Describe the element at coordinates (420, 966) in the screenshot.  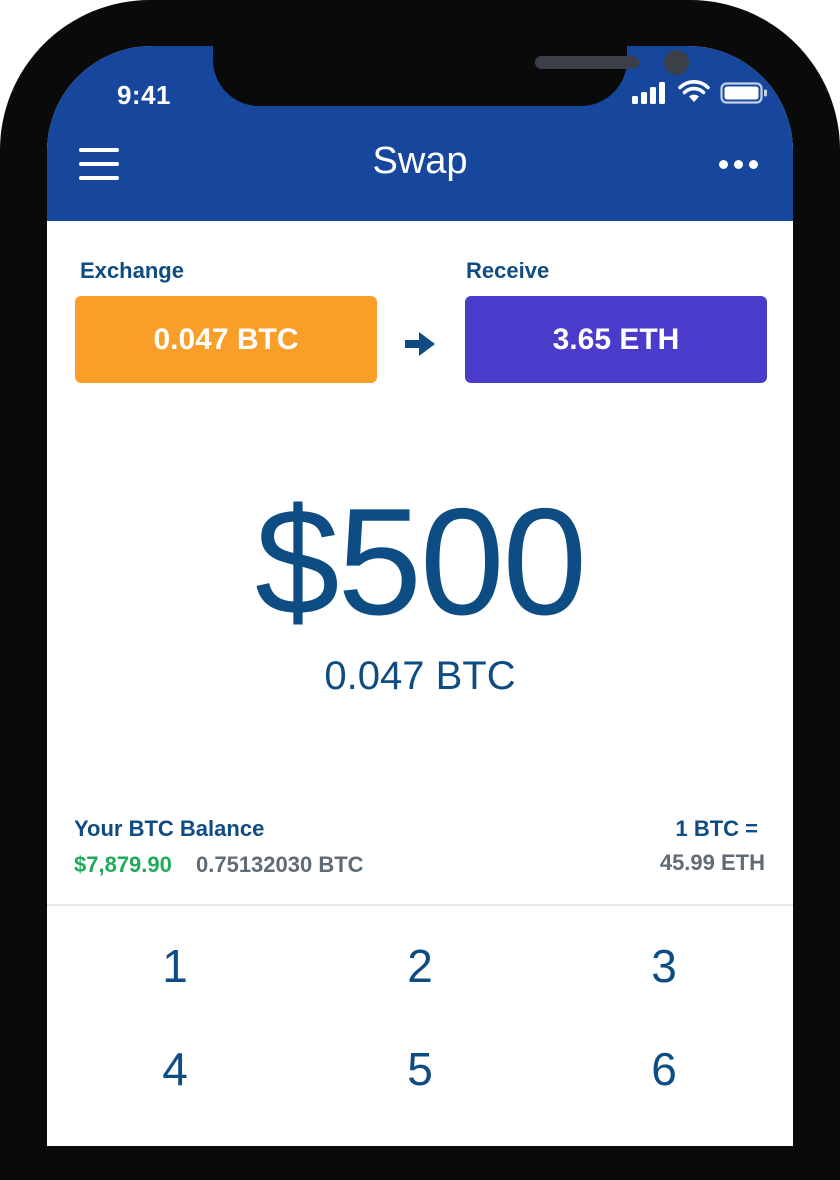
I see `keypad-key-2: 2` at that location.